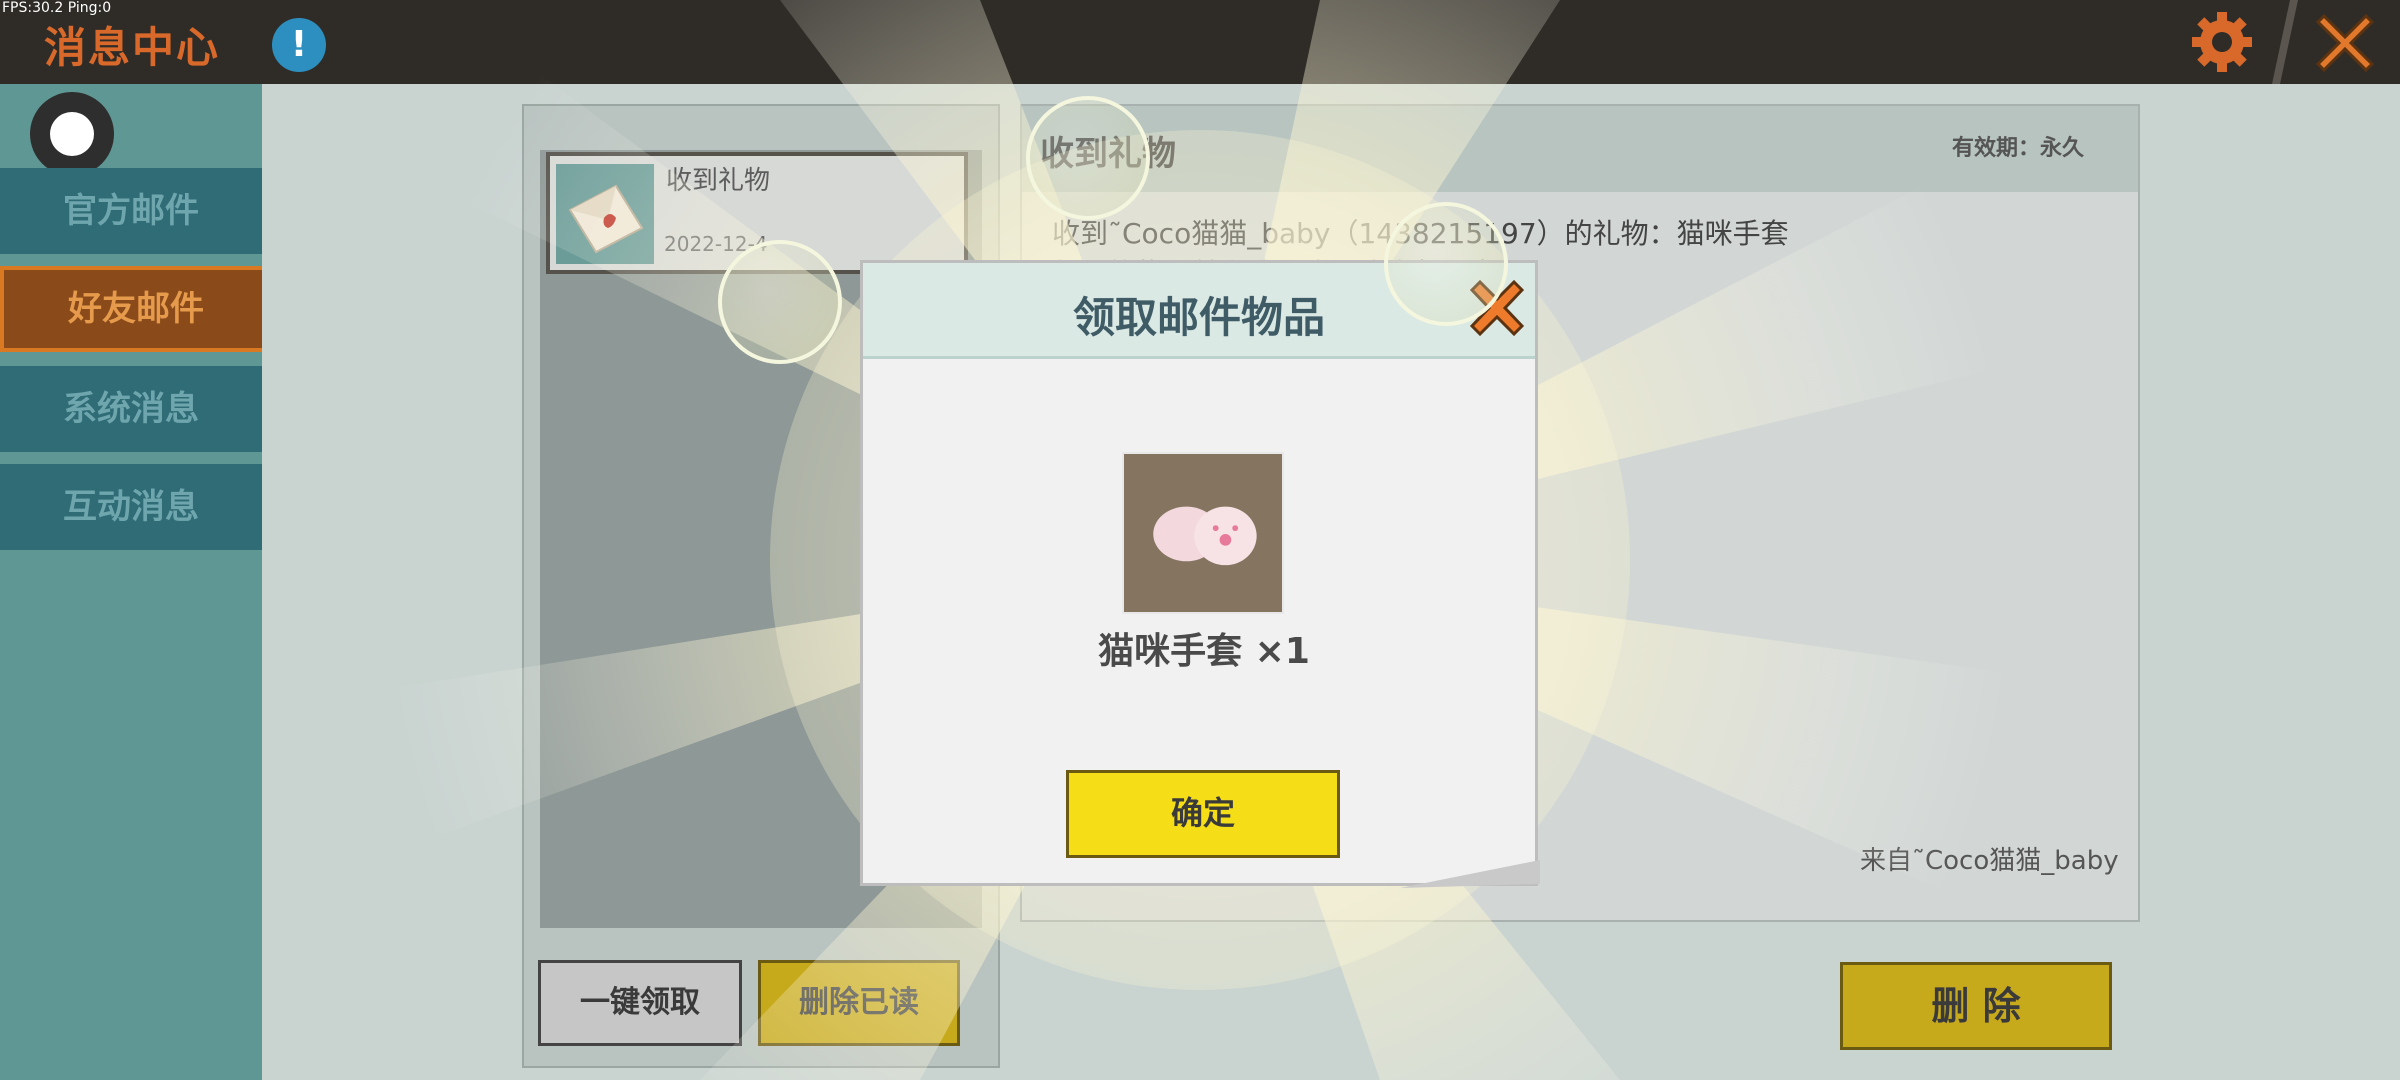 Image resolution: width=2400 pixels, height=1080 pixels. What do you see at coordinates (72, 134) in the screenshot?
I see `avatar` at bounding box center [72, 134].